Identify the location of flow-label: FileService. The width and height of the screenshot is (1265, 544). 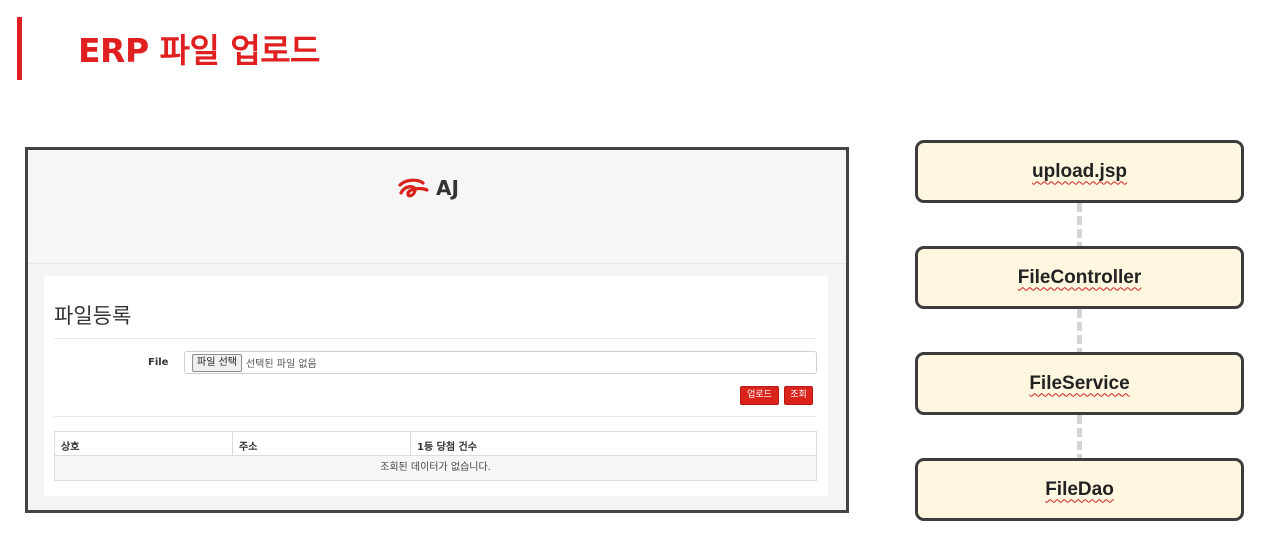
(1079, 383).